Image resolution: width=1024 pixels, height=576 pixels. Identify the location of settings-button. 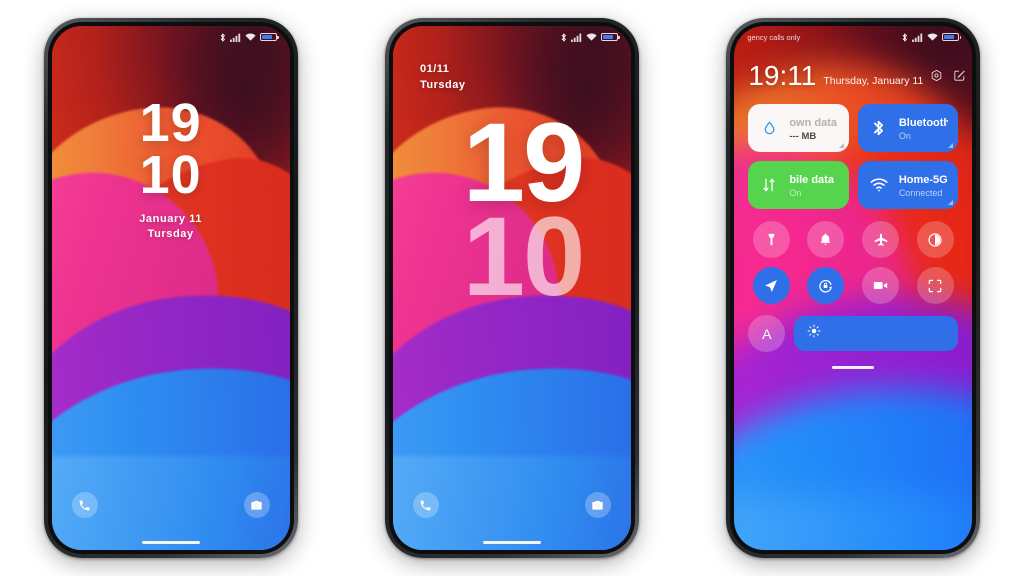
(936, 78).